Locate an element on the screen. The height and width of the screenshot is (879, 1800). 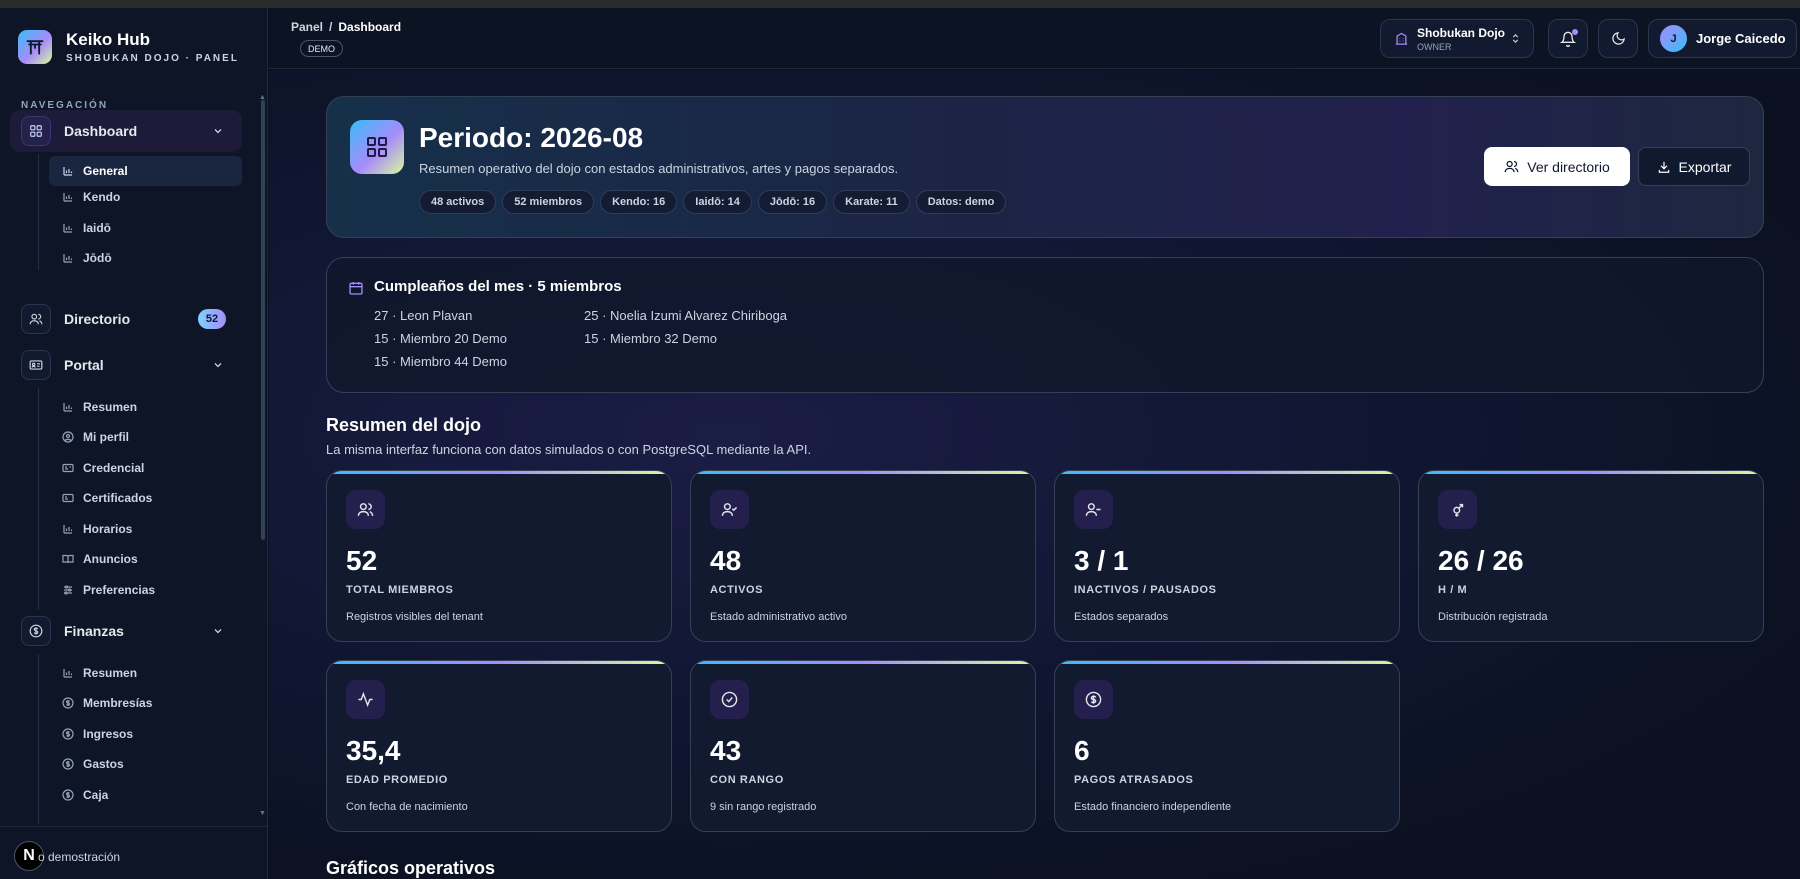
stat-label: EDAD PROMEDIO is located at coordinates (397, 780).